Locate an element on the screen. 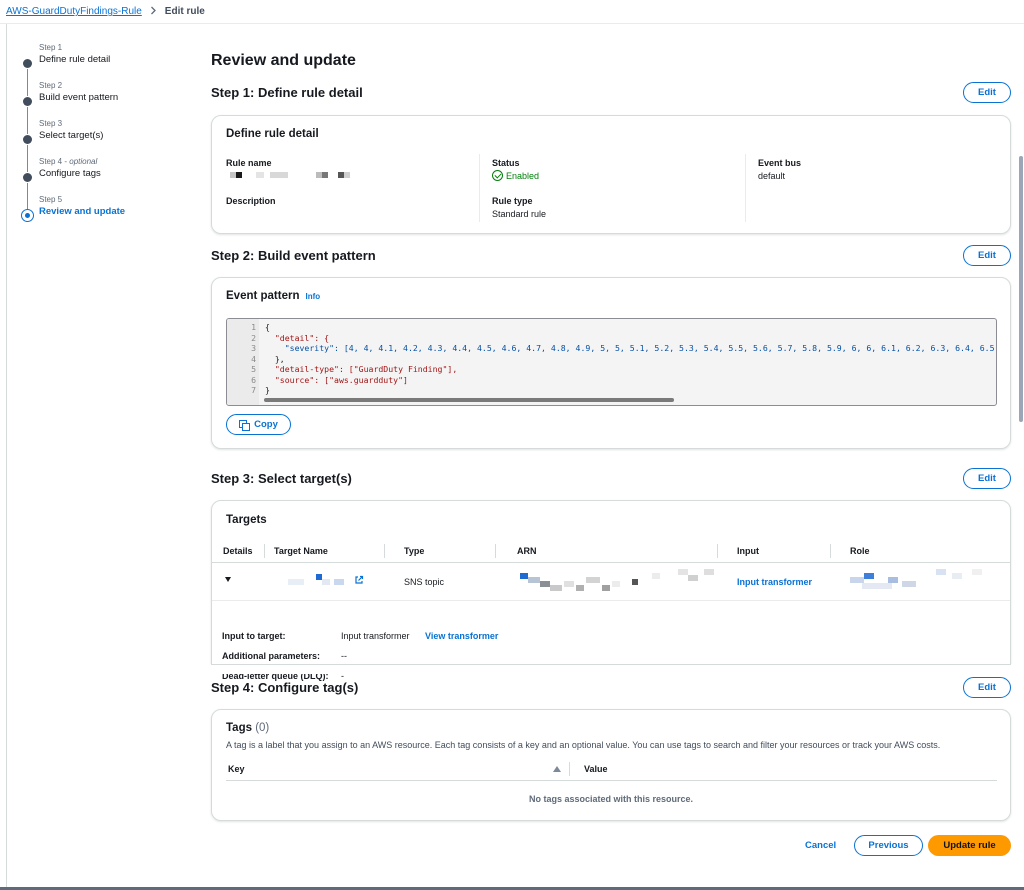 The width and height of the screenshot is (1024, 890). step2-edit-button: Edit is located at coordinates (987, 255).